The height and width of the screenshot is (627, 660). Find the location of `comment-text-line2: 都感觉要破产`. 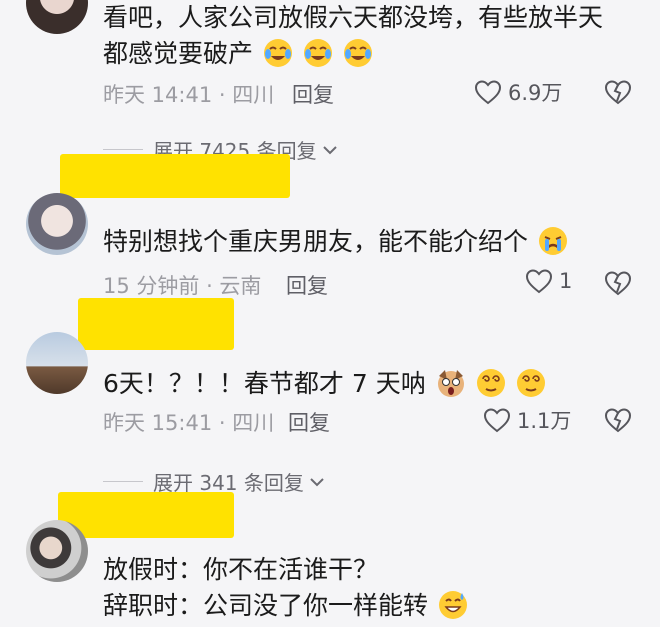

comment-text-line2: 都感觉要破产 is located at coordinates (238, 54).